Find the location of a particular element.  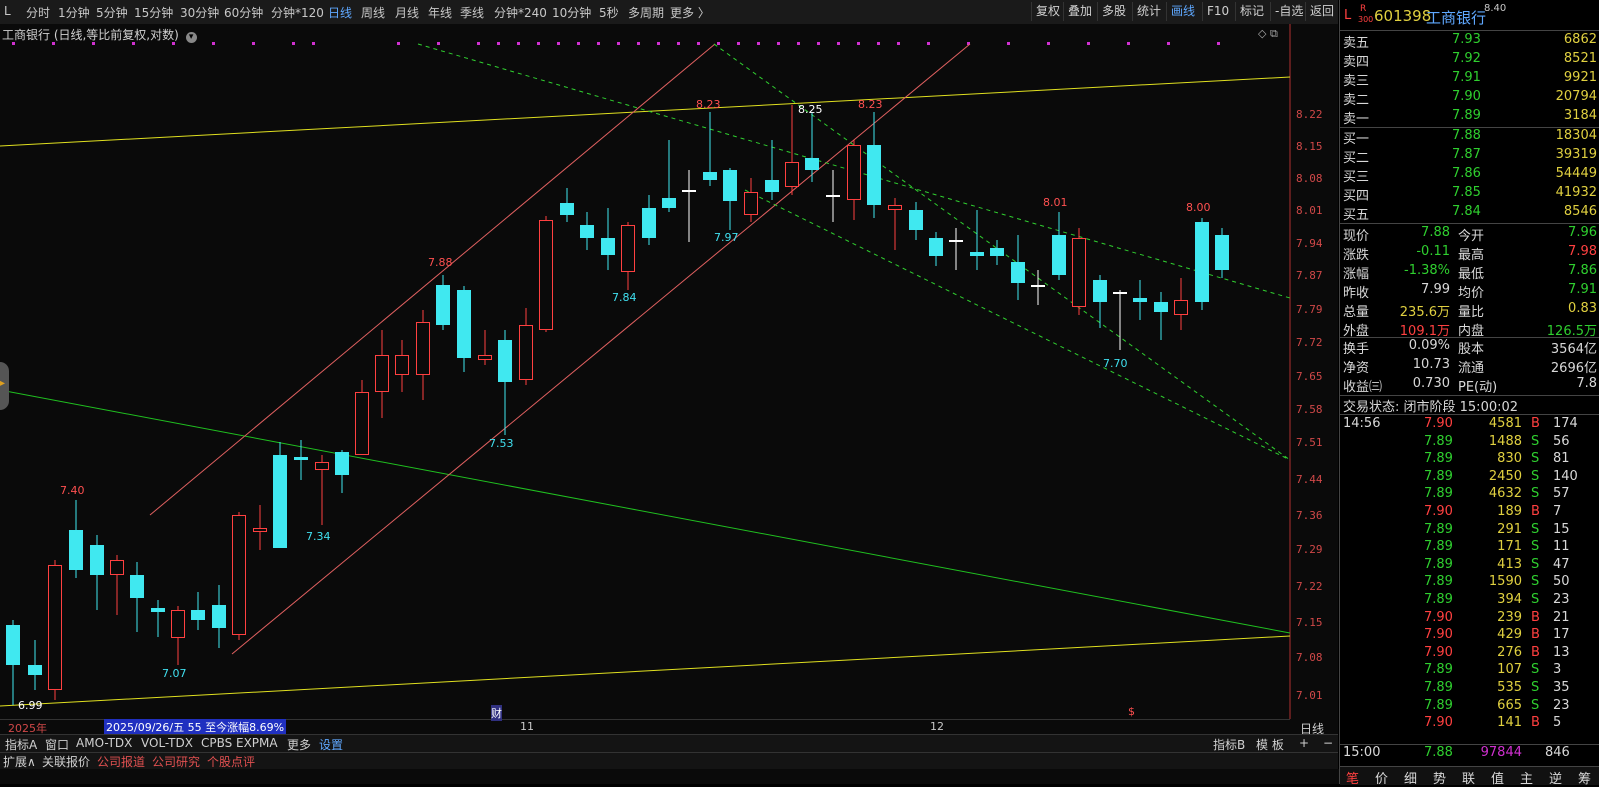

tick-row: 7.90 141 B 5 is located at coordinates (1469, 723).